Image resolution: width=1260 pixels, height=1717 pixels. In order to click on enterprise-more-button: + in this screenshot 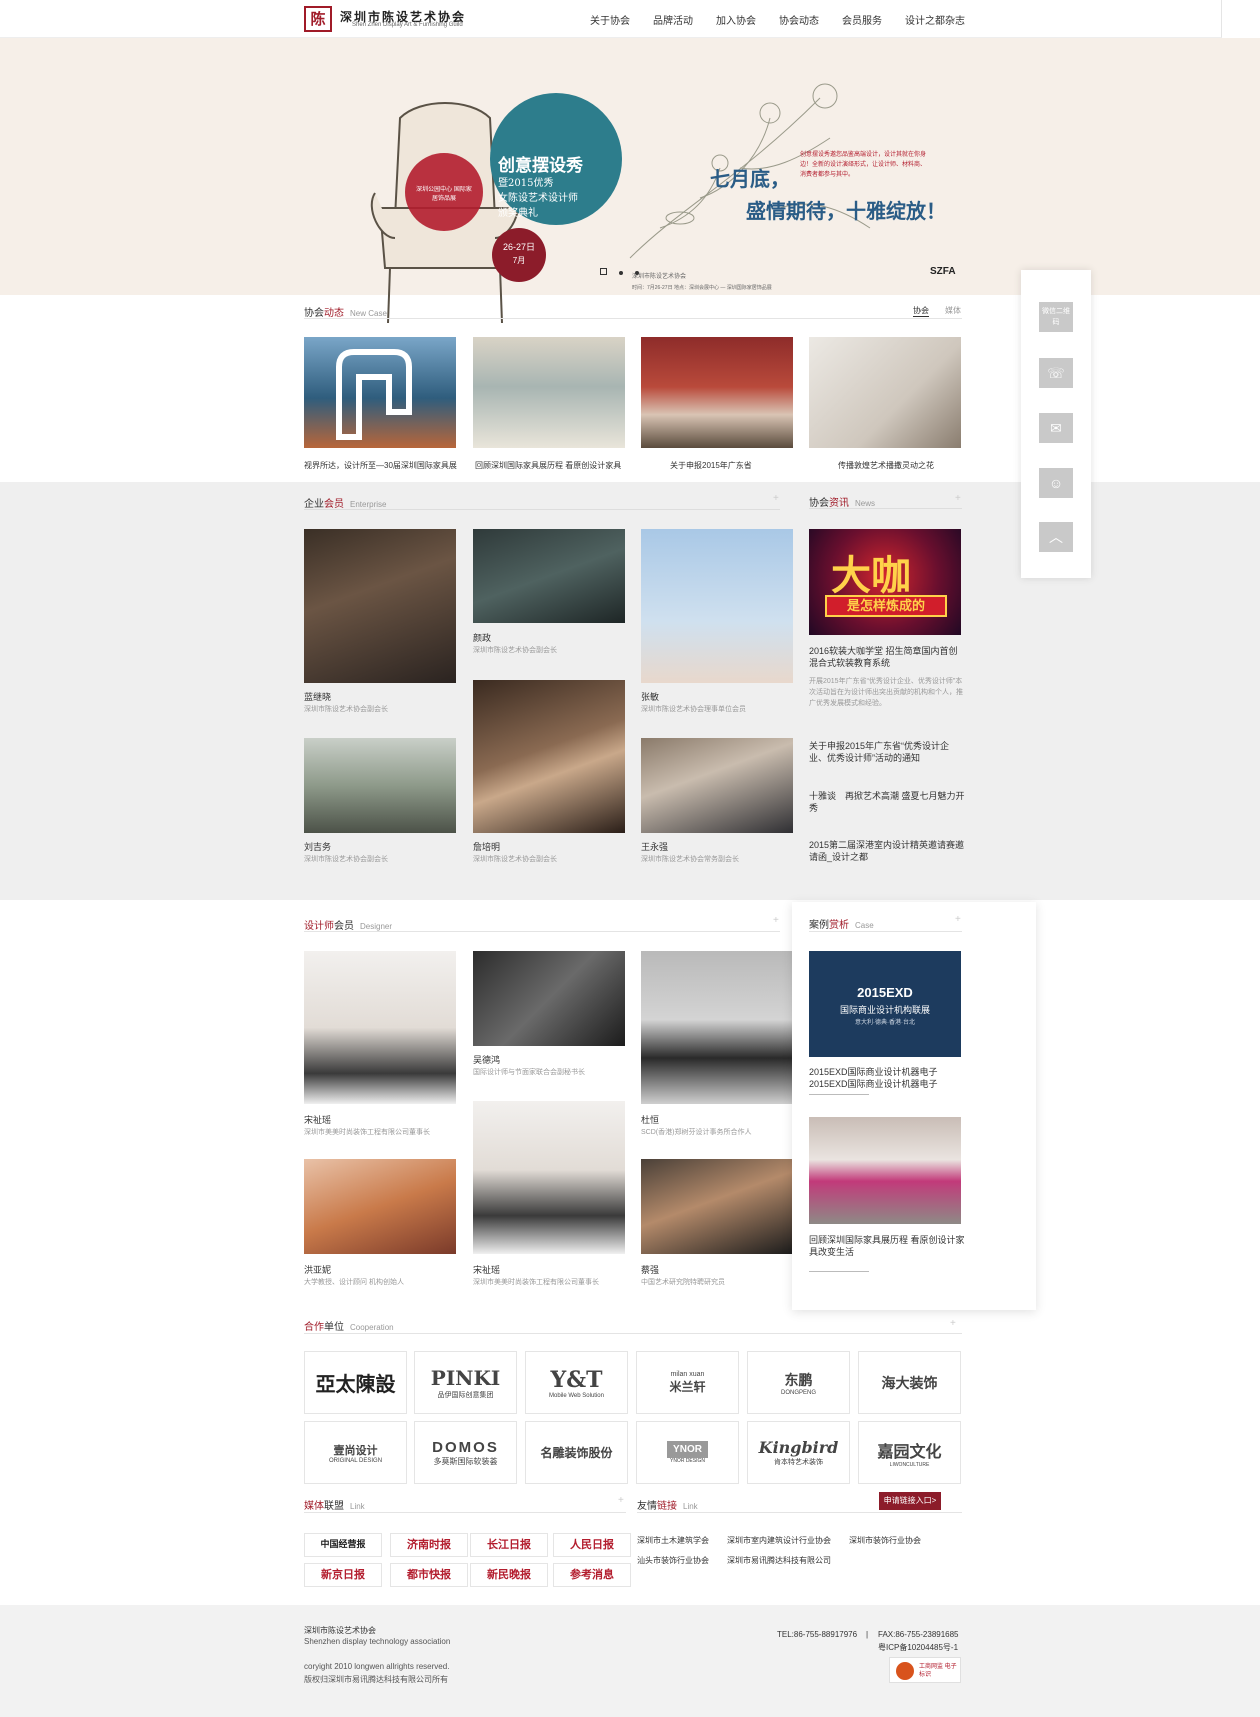, I will do `click(776, 498)`.